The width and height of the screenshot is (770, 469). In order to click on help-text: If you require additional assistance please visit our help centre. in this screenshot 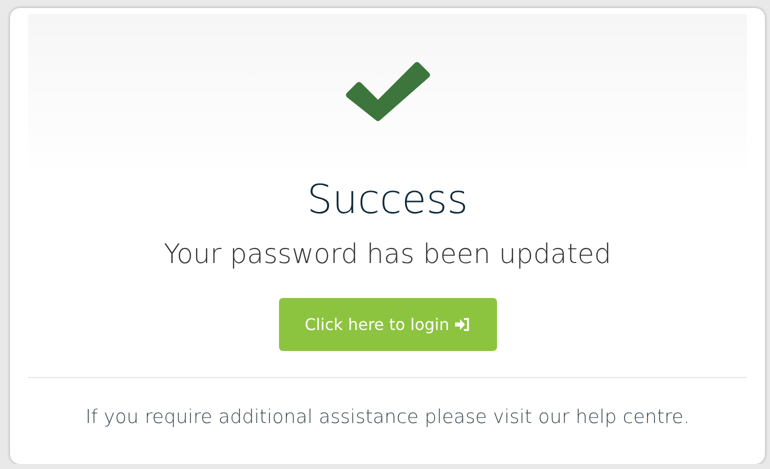, I will do `click(387, 417)`.